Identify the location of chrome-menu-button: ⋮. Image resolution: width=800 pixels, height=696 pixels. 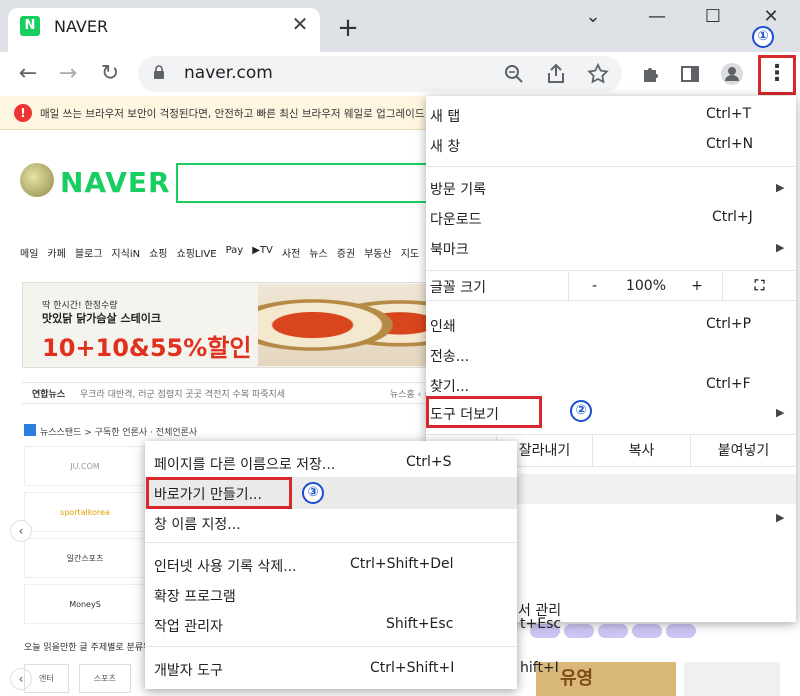
(777, 75).